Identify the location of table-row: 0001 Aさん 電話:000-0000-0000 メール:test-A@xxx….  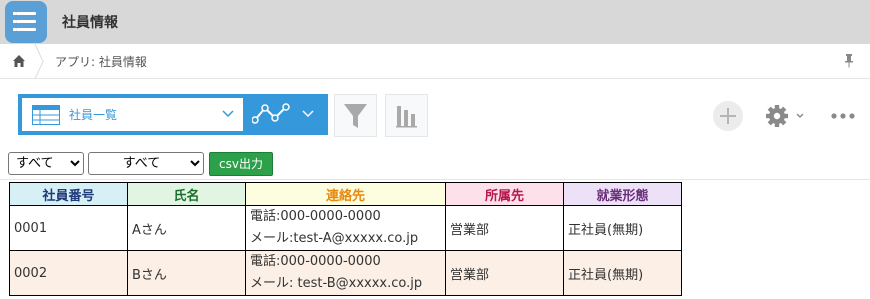
(345, 228).